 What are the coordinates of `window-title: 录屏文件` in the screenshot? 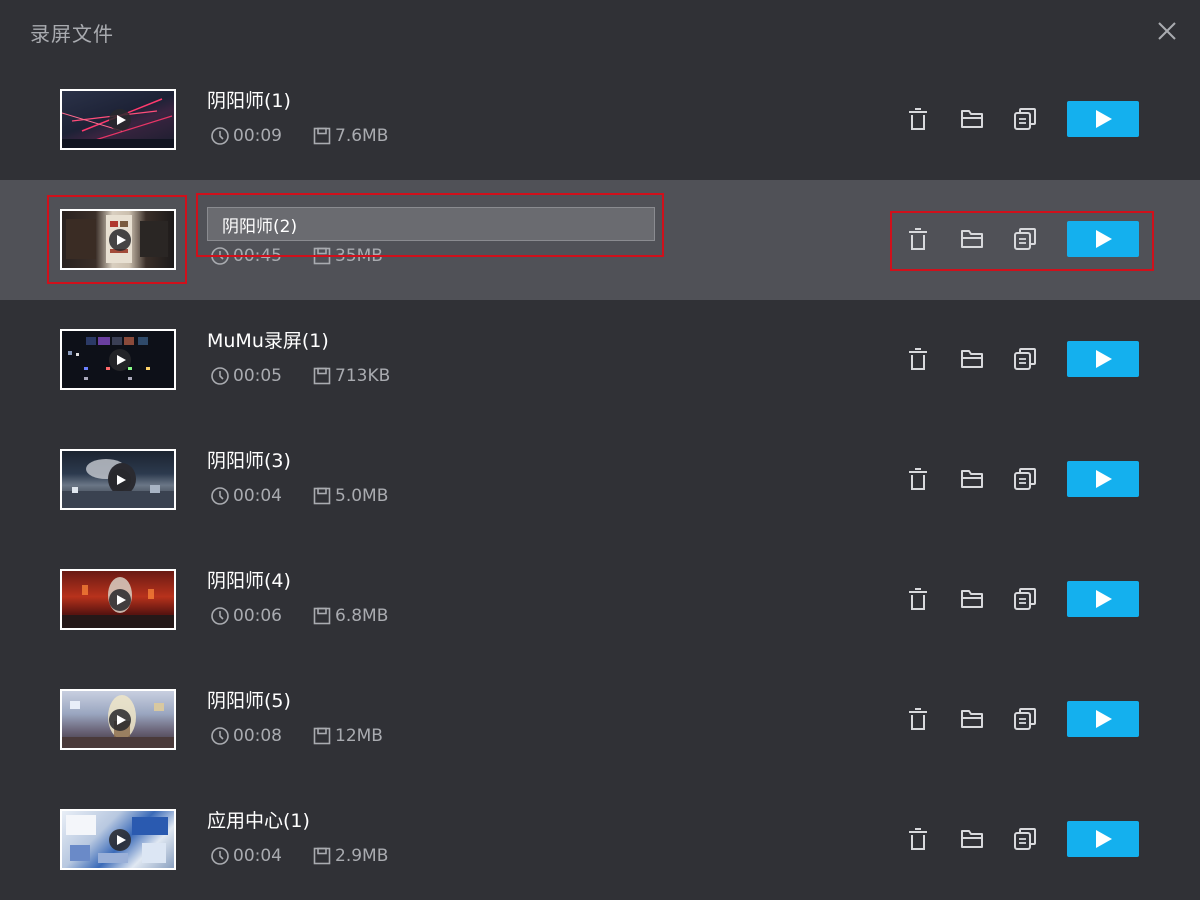 It's located at (72, 34).